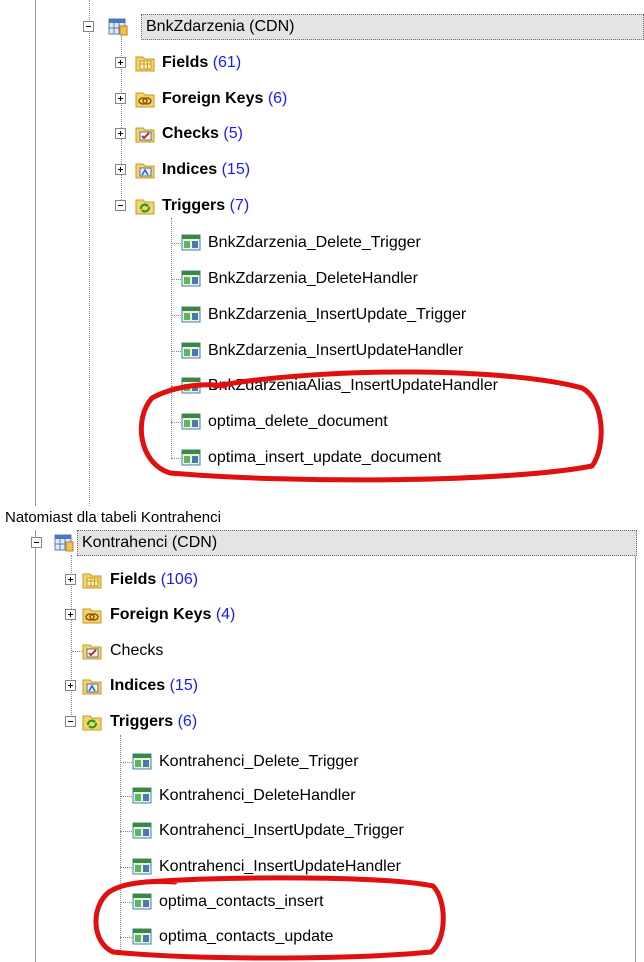 This screenshot has width=644, height=962. What do you see at coordinates (241, 901) in the screenshot?
I see `trigger-name: optima_contacts_insert` at bounding box center [241, 901].